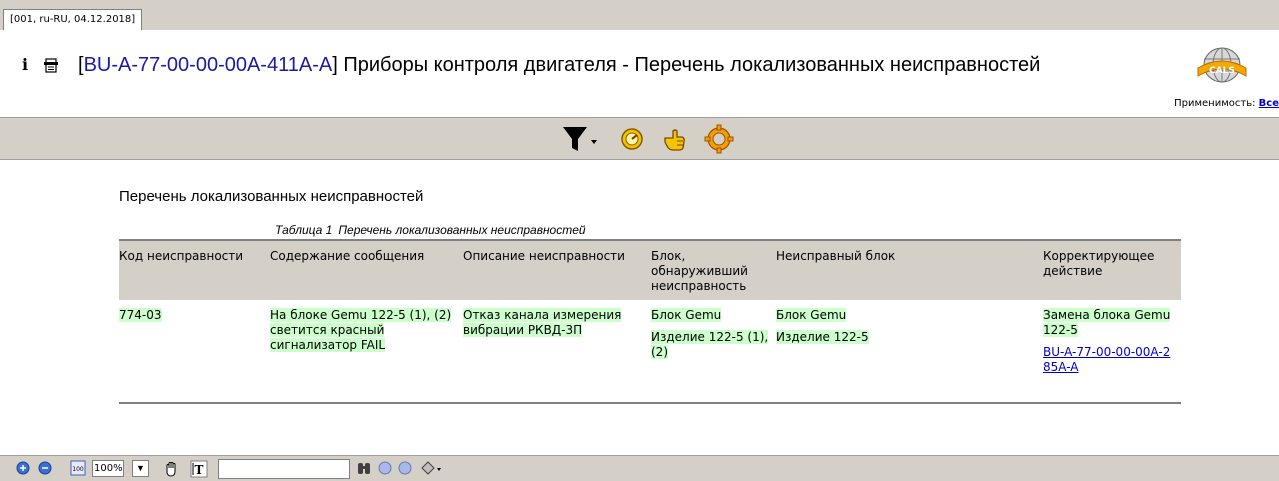  I want to click on data-module-code: BU-A-77-00-00-00A-411A-A, so click(208, 65).